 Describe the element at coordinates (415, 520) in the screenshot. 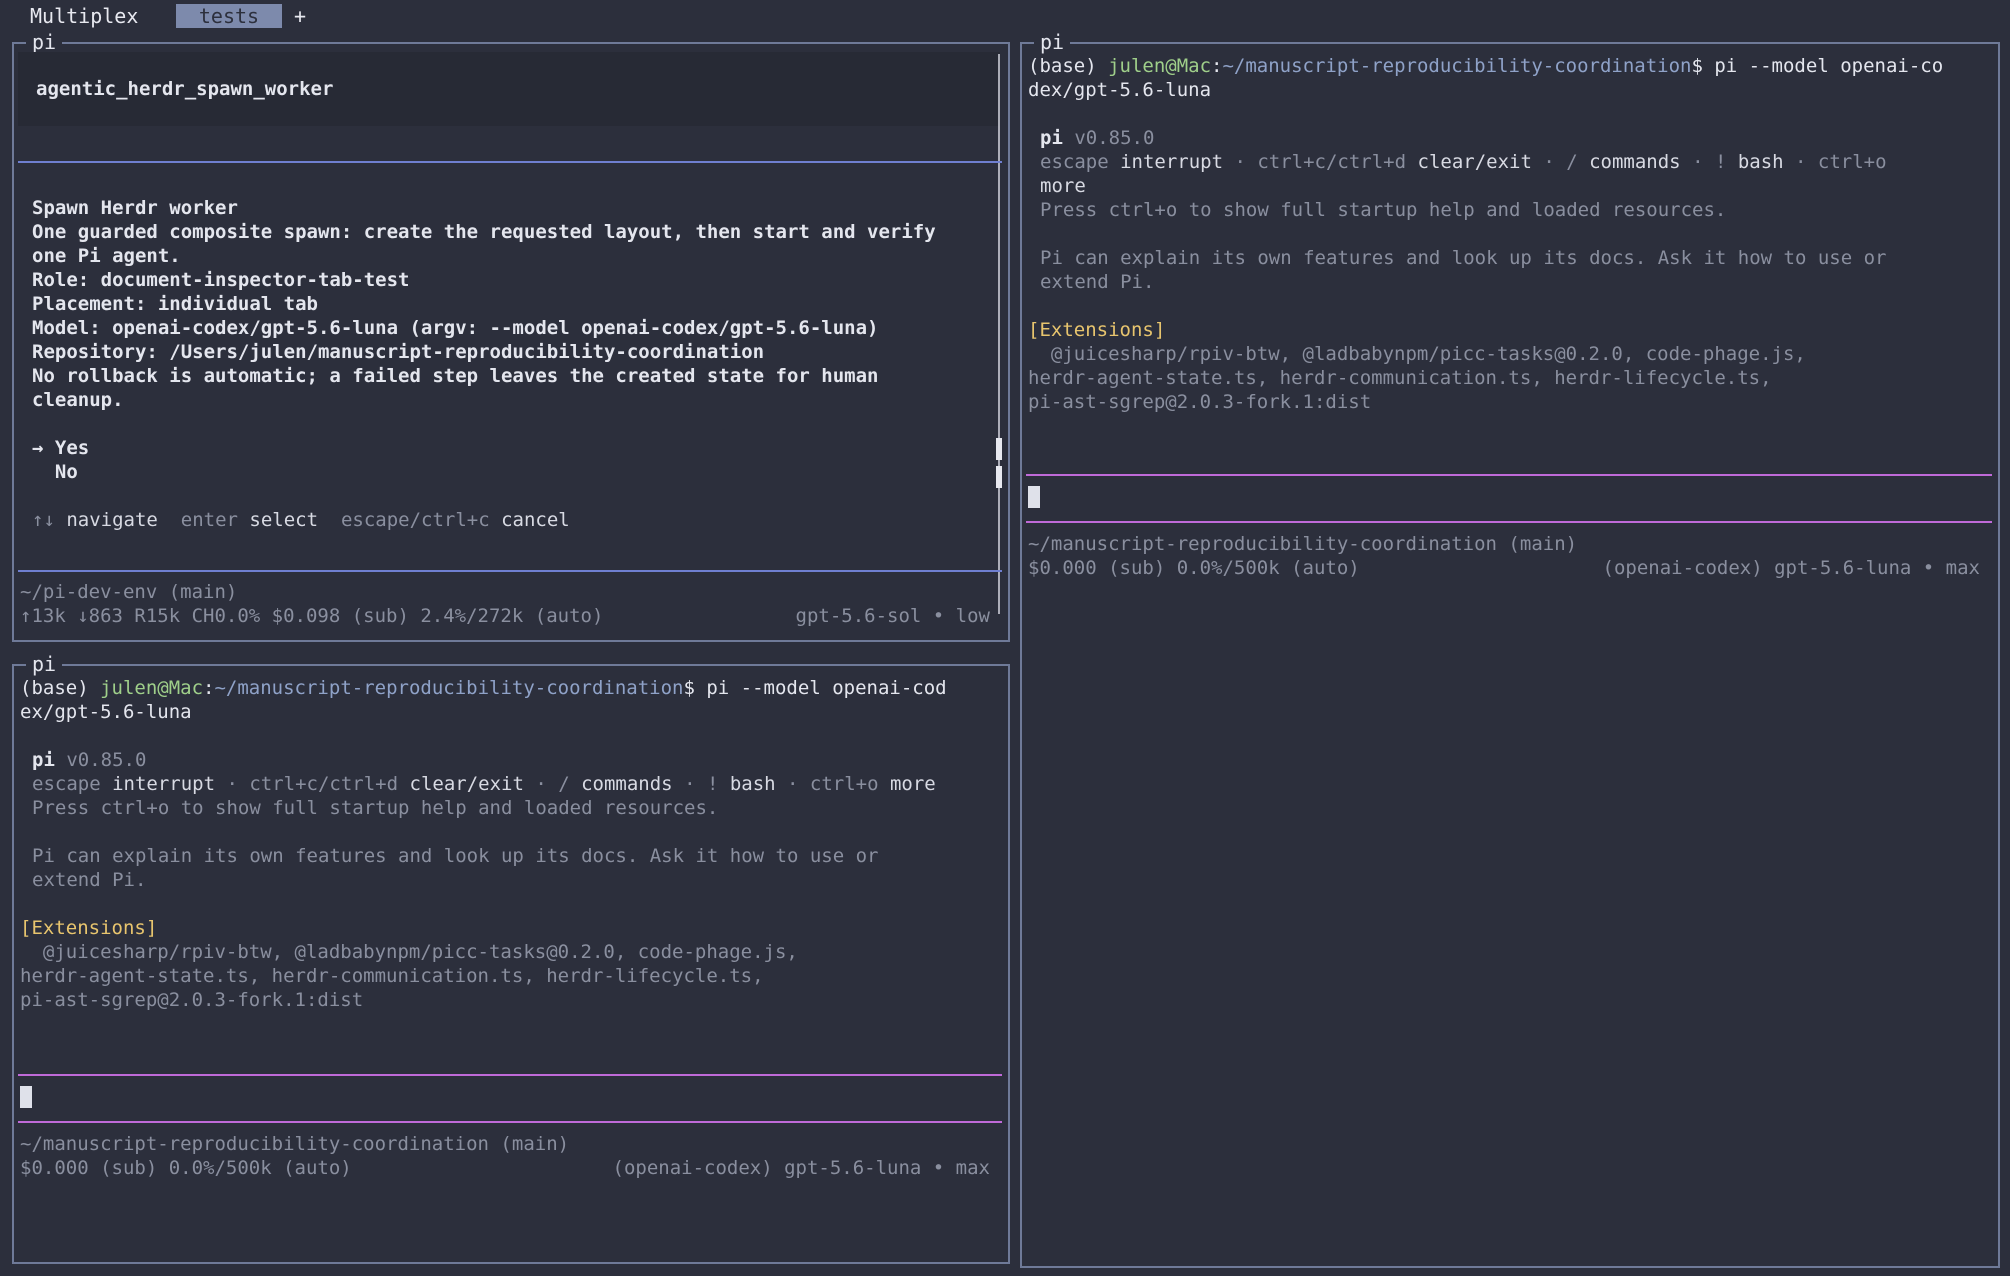

I see `hint-key: escape/ctrl+c` at that location.